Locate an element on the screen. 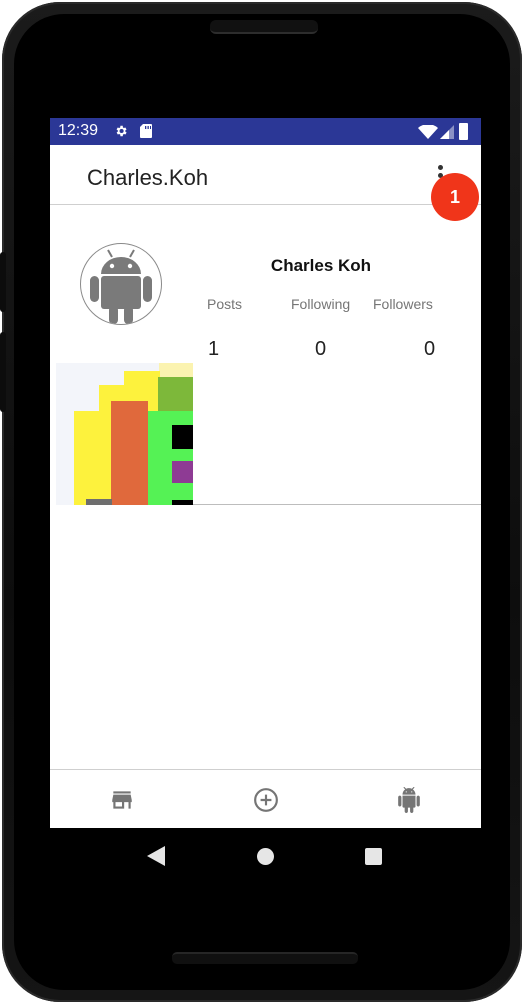 This screenshot has height=1006, width=526. gear-icon is located at coordinates (121, 131).